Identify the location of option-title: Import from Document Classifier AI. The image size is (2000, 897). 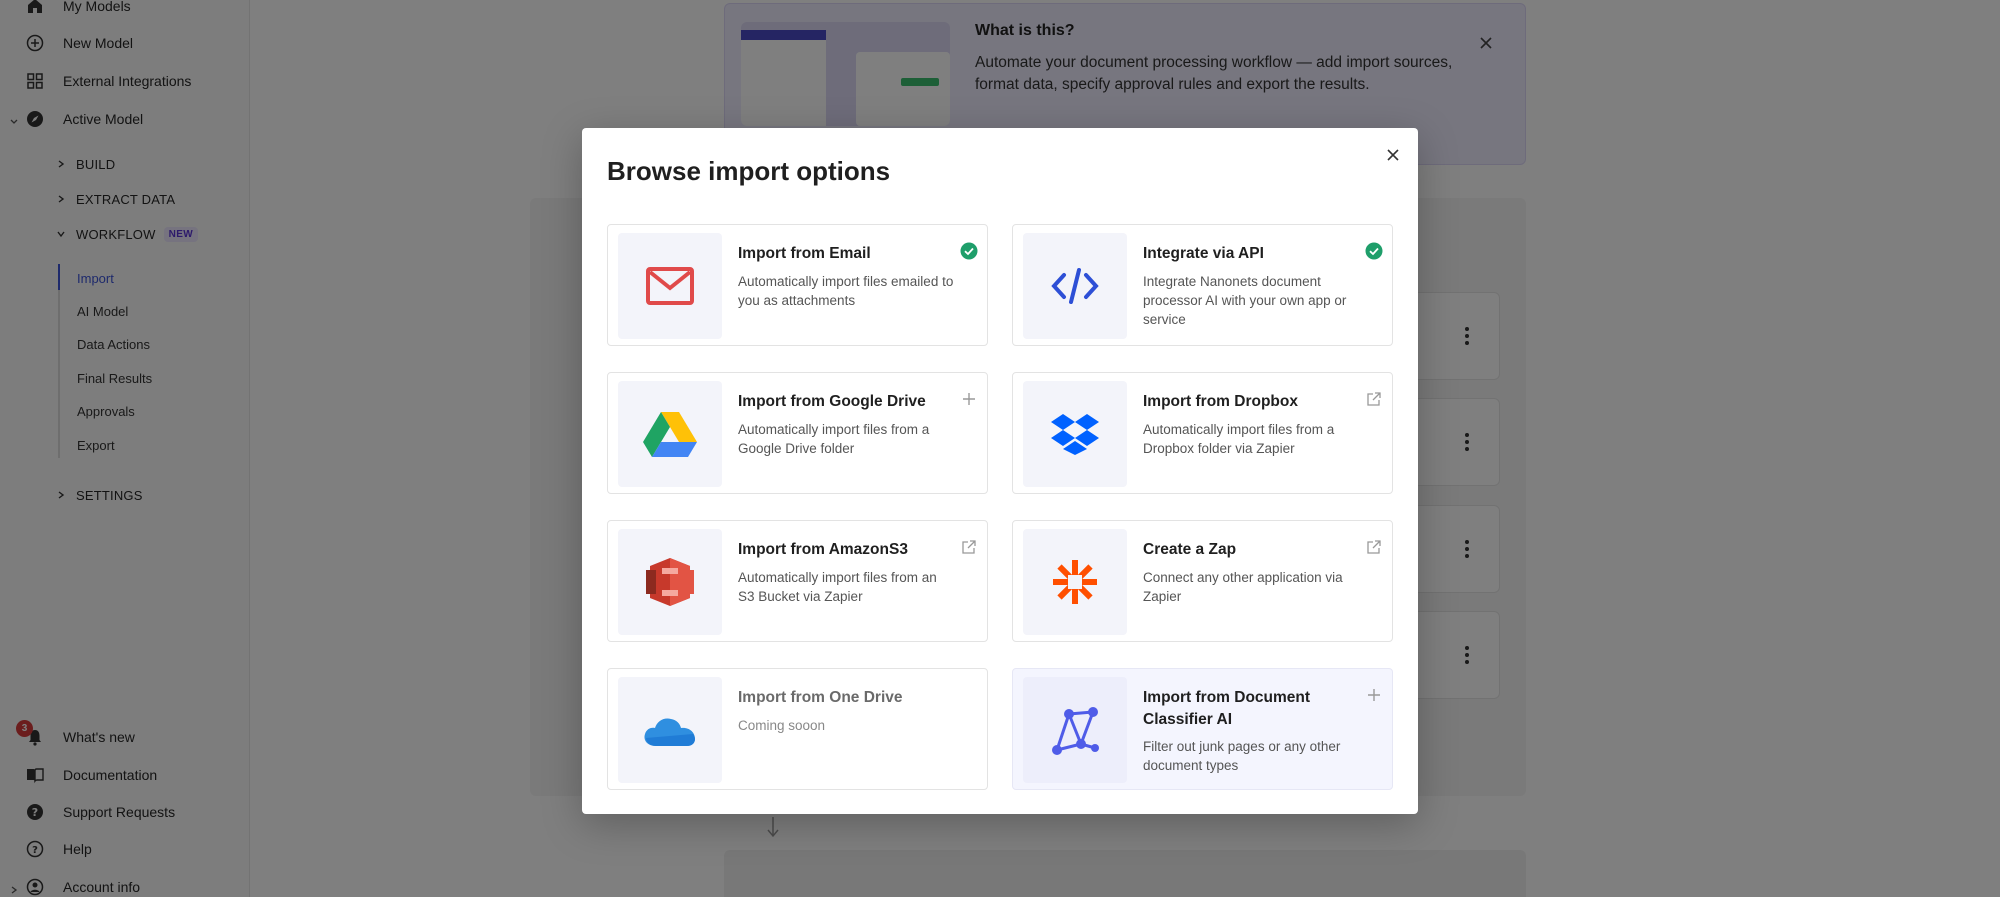
(1227, 708).